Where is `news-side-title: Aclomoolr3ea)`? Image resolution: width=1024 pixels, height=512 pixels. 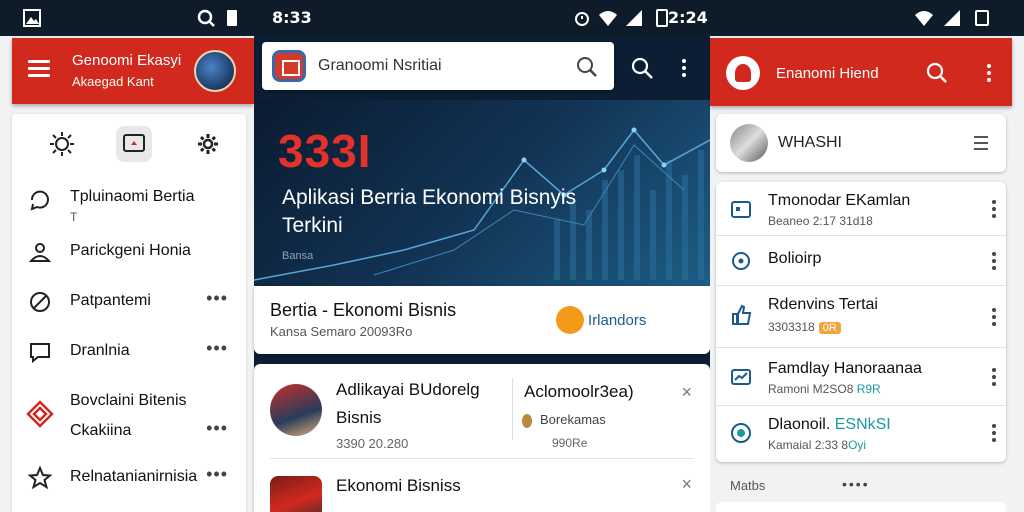
news-side-title: Aclomoolr3ea) is located at coordinates (579, 391).